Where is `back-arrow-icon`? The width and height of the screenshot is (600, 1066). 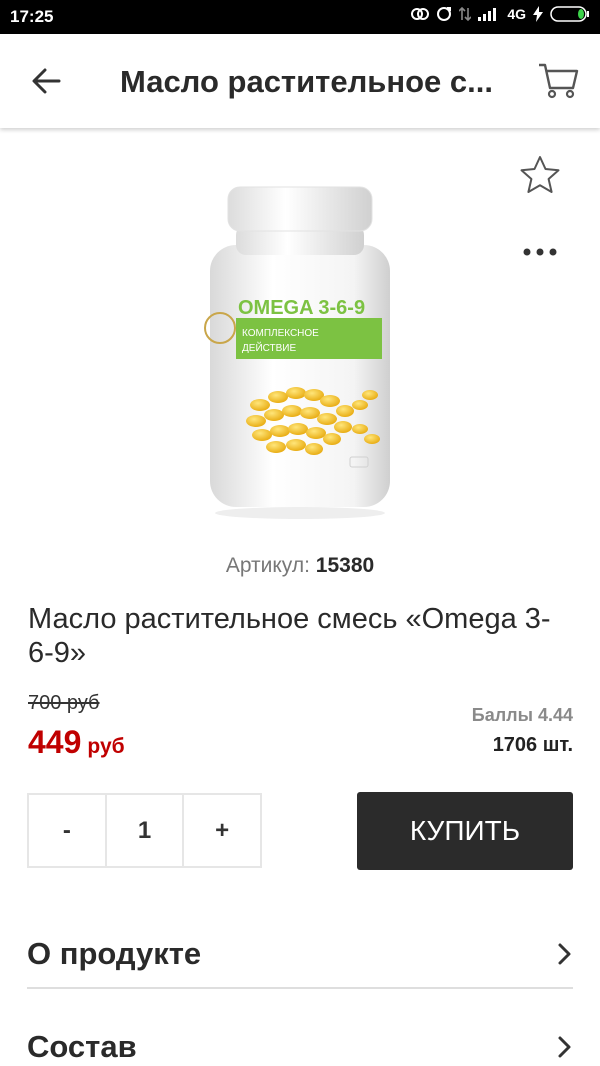
back-arrow-icon is located at coordinates (46, 81).